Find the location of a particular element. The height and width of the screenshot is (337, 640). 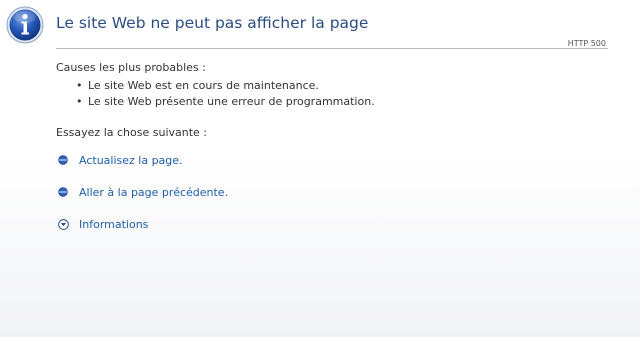

http-status-code: HTTP 500 is located at coordinates (586, 43).